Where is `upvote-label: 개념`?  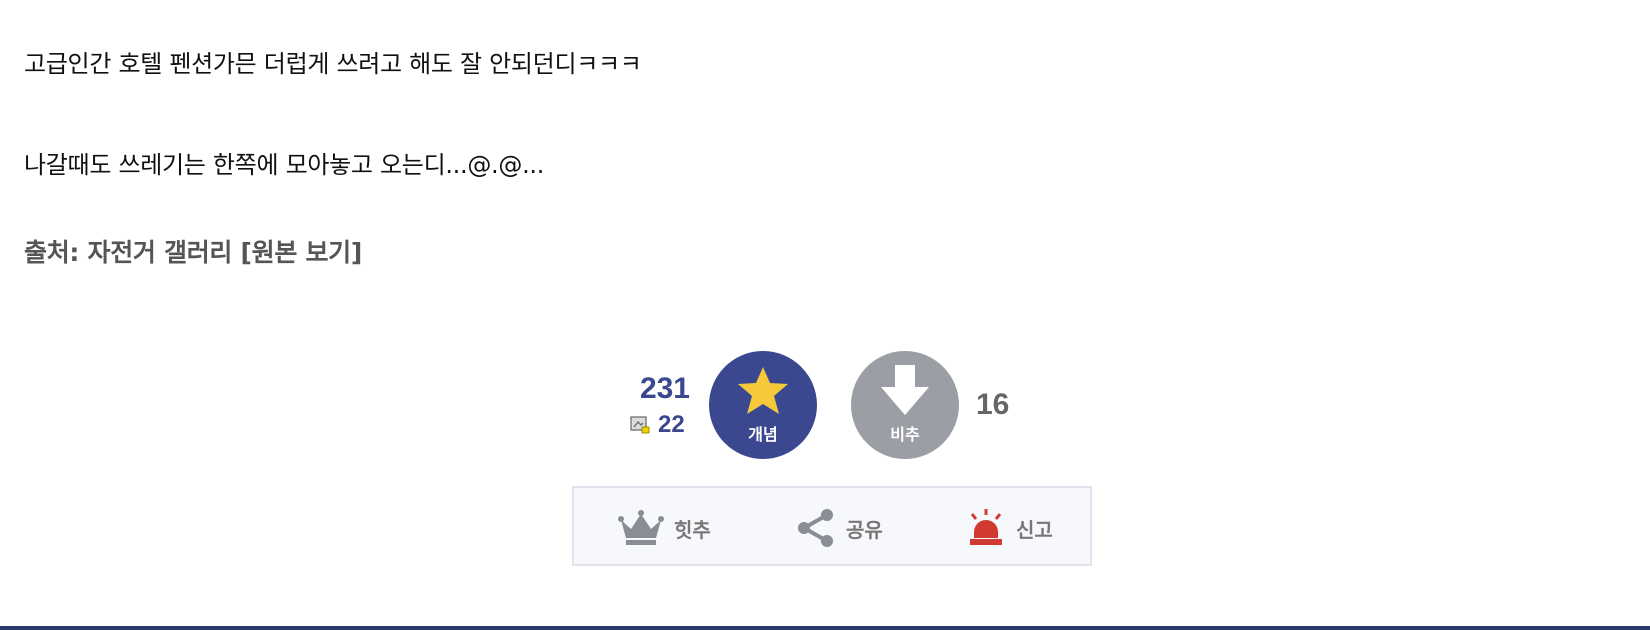
upvote-label: 개념 is located at coordinates (763, 434).